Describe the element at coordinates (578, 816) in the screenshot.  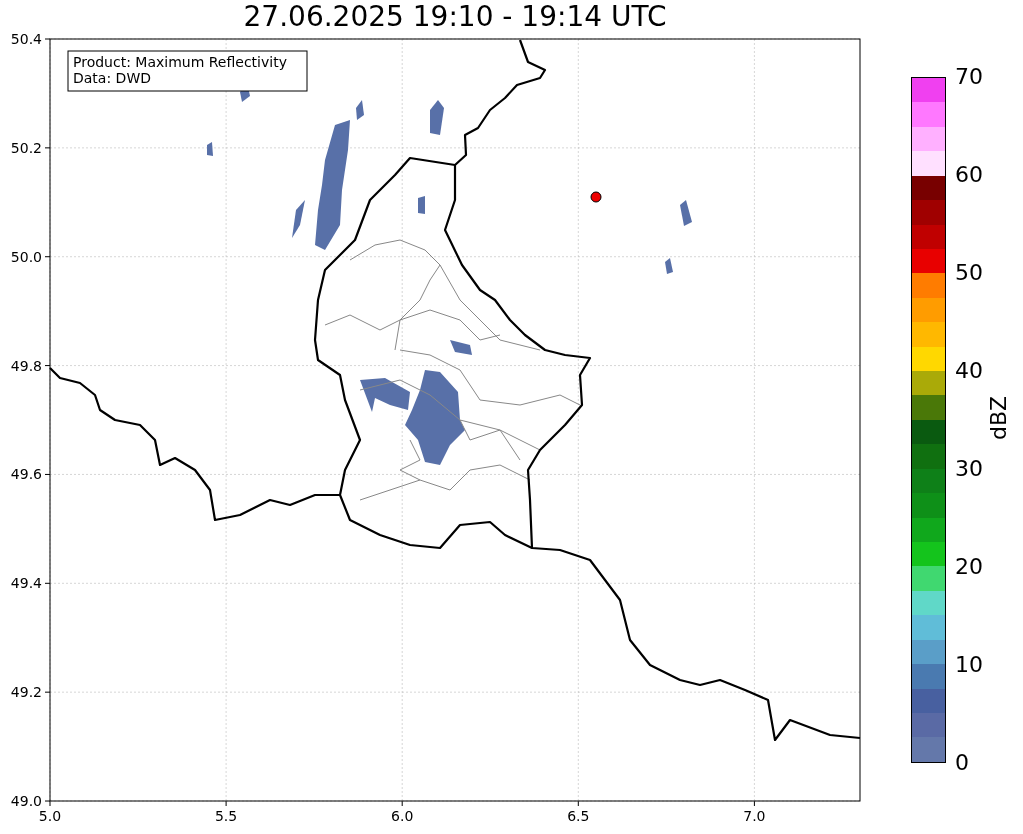
I see `longitude-label: 6.5` at that location.